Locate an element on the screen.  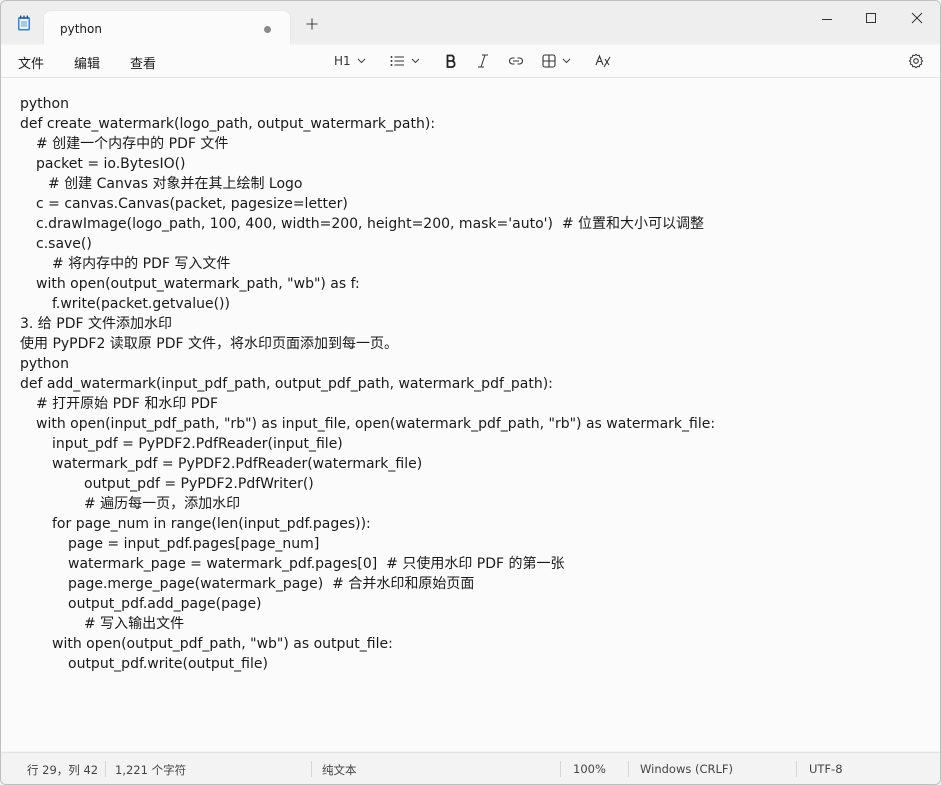
bold-icon is located at coordinates (451, 61).